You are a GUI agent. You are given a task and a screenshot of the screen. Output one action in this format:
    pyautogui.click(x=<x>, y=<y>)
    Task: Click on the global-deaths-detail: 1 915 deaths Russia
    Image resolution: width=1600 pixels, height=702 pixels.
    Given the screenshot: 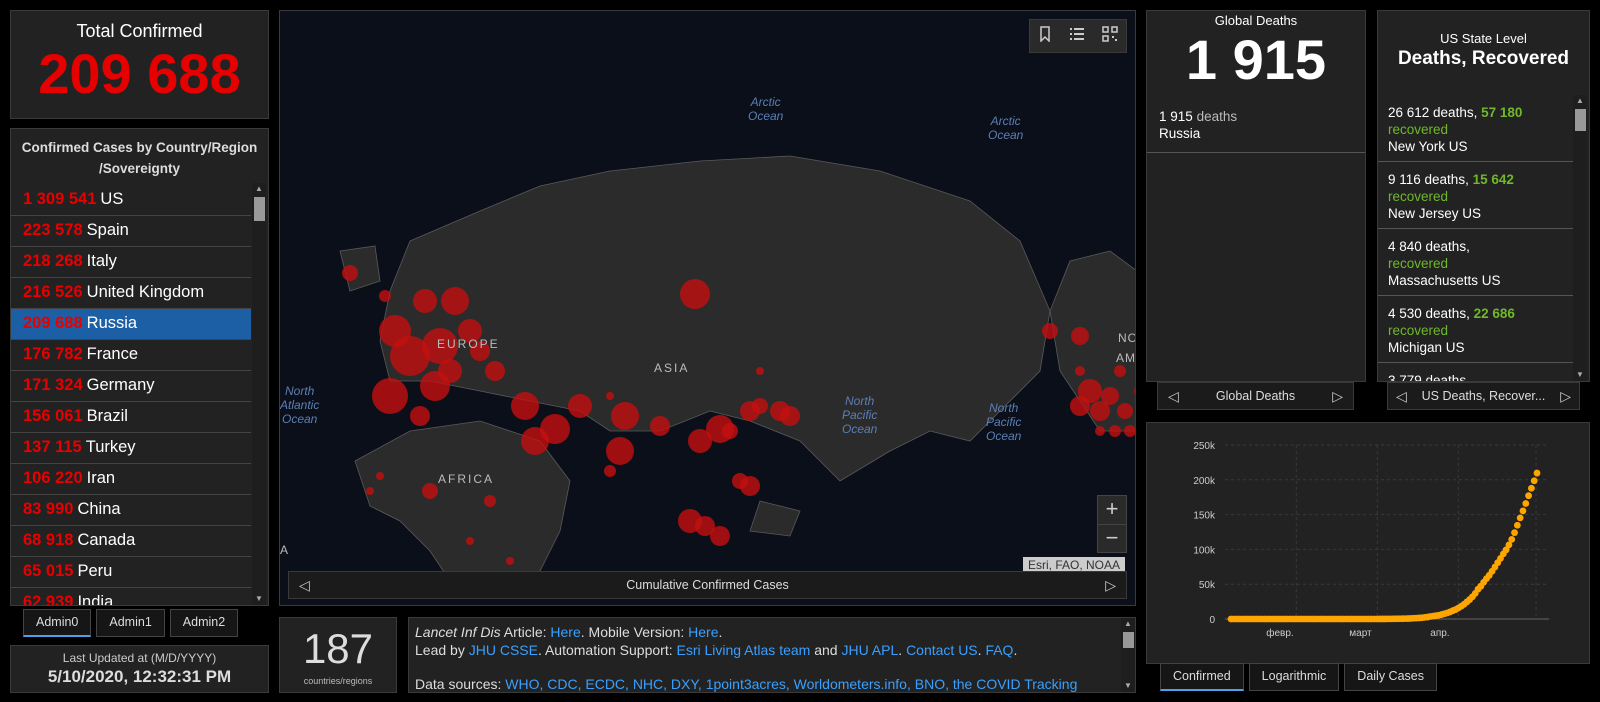 What is the action you would take?
    pyautogui.click(x=1256, y=130)
    